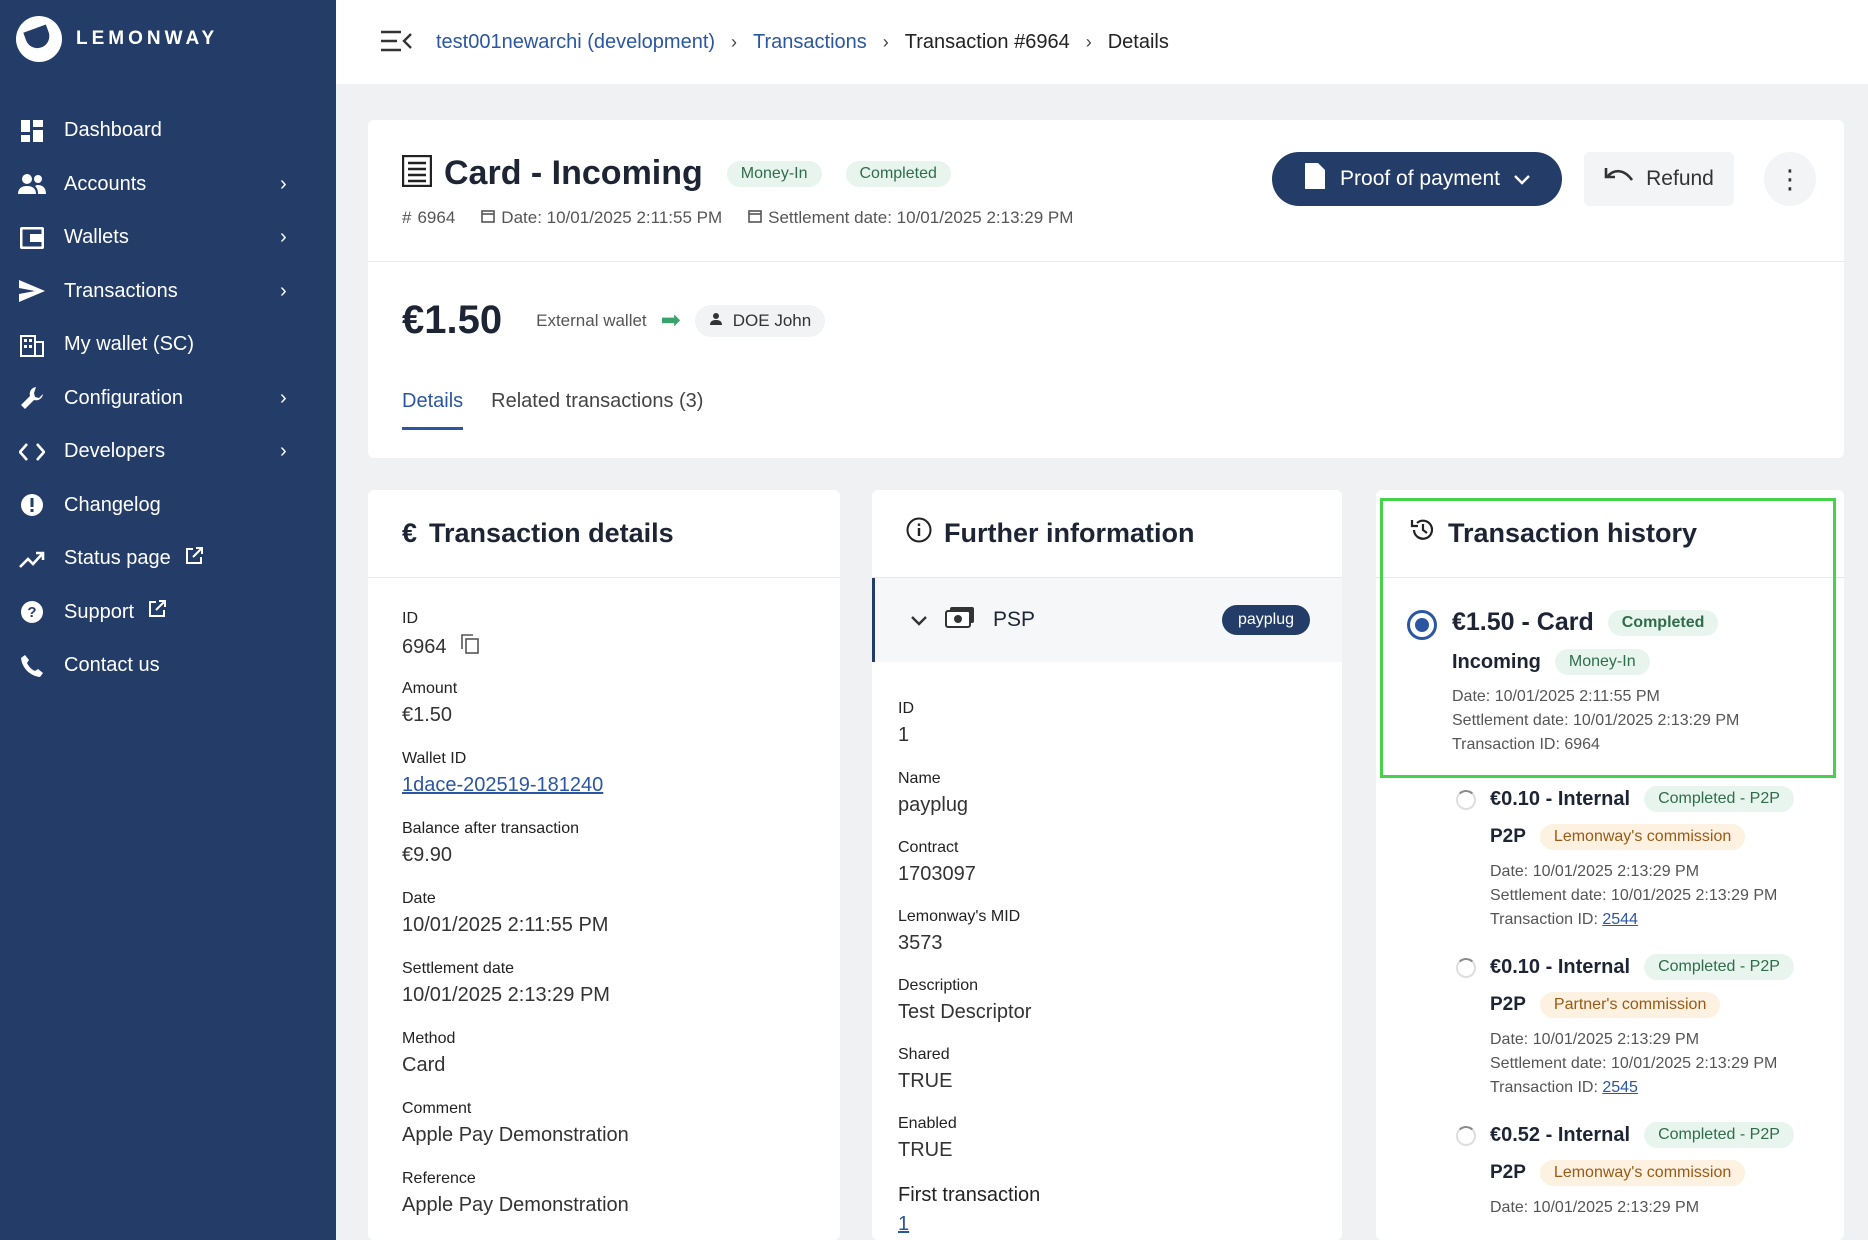  Describe the element at coordinates (755, 218) in the screenshot. I see `calendar-icon` at that location.